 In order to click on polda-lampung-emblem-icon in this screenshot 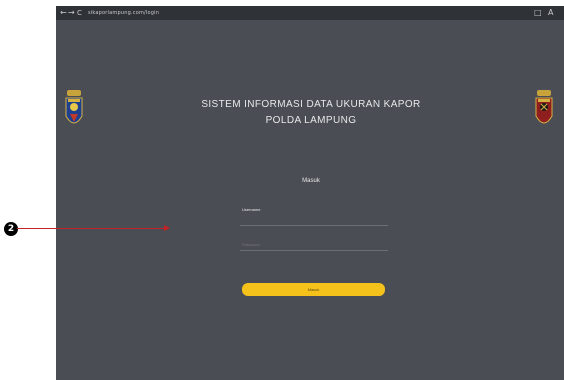, I will do `click(74, 112)`.